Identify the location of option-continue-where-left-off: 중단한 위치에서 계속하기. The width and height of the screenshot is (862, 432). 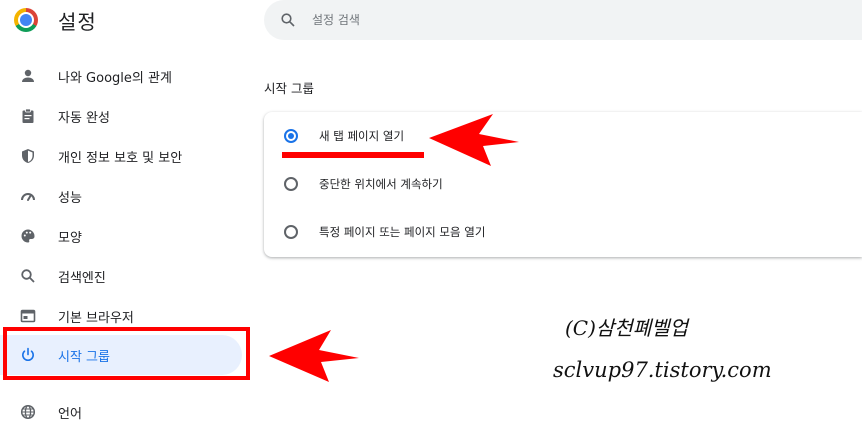
(563, 184).